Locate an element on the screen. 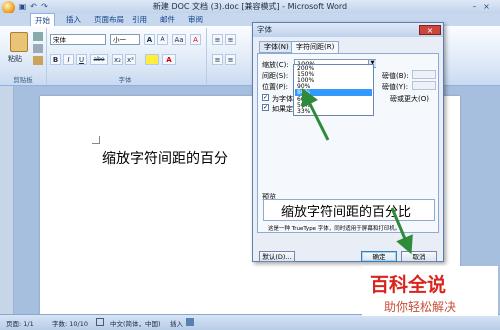 Image resolution: width=500 pixels, height=330 pixels. arrow-to-dropdown is located at coordinates (315, 114).